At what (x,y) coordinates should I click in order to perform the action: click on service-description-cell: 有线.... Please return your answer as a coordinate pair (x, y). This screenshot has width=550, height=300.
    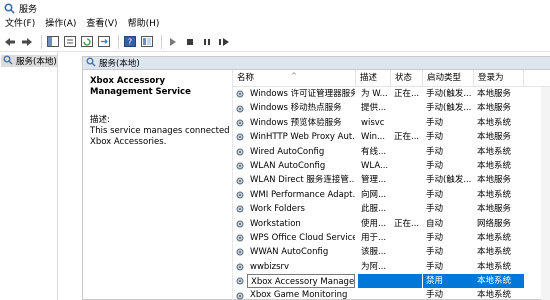
    Looking at the image, I should click on (374, 151).